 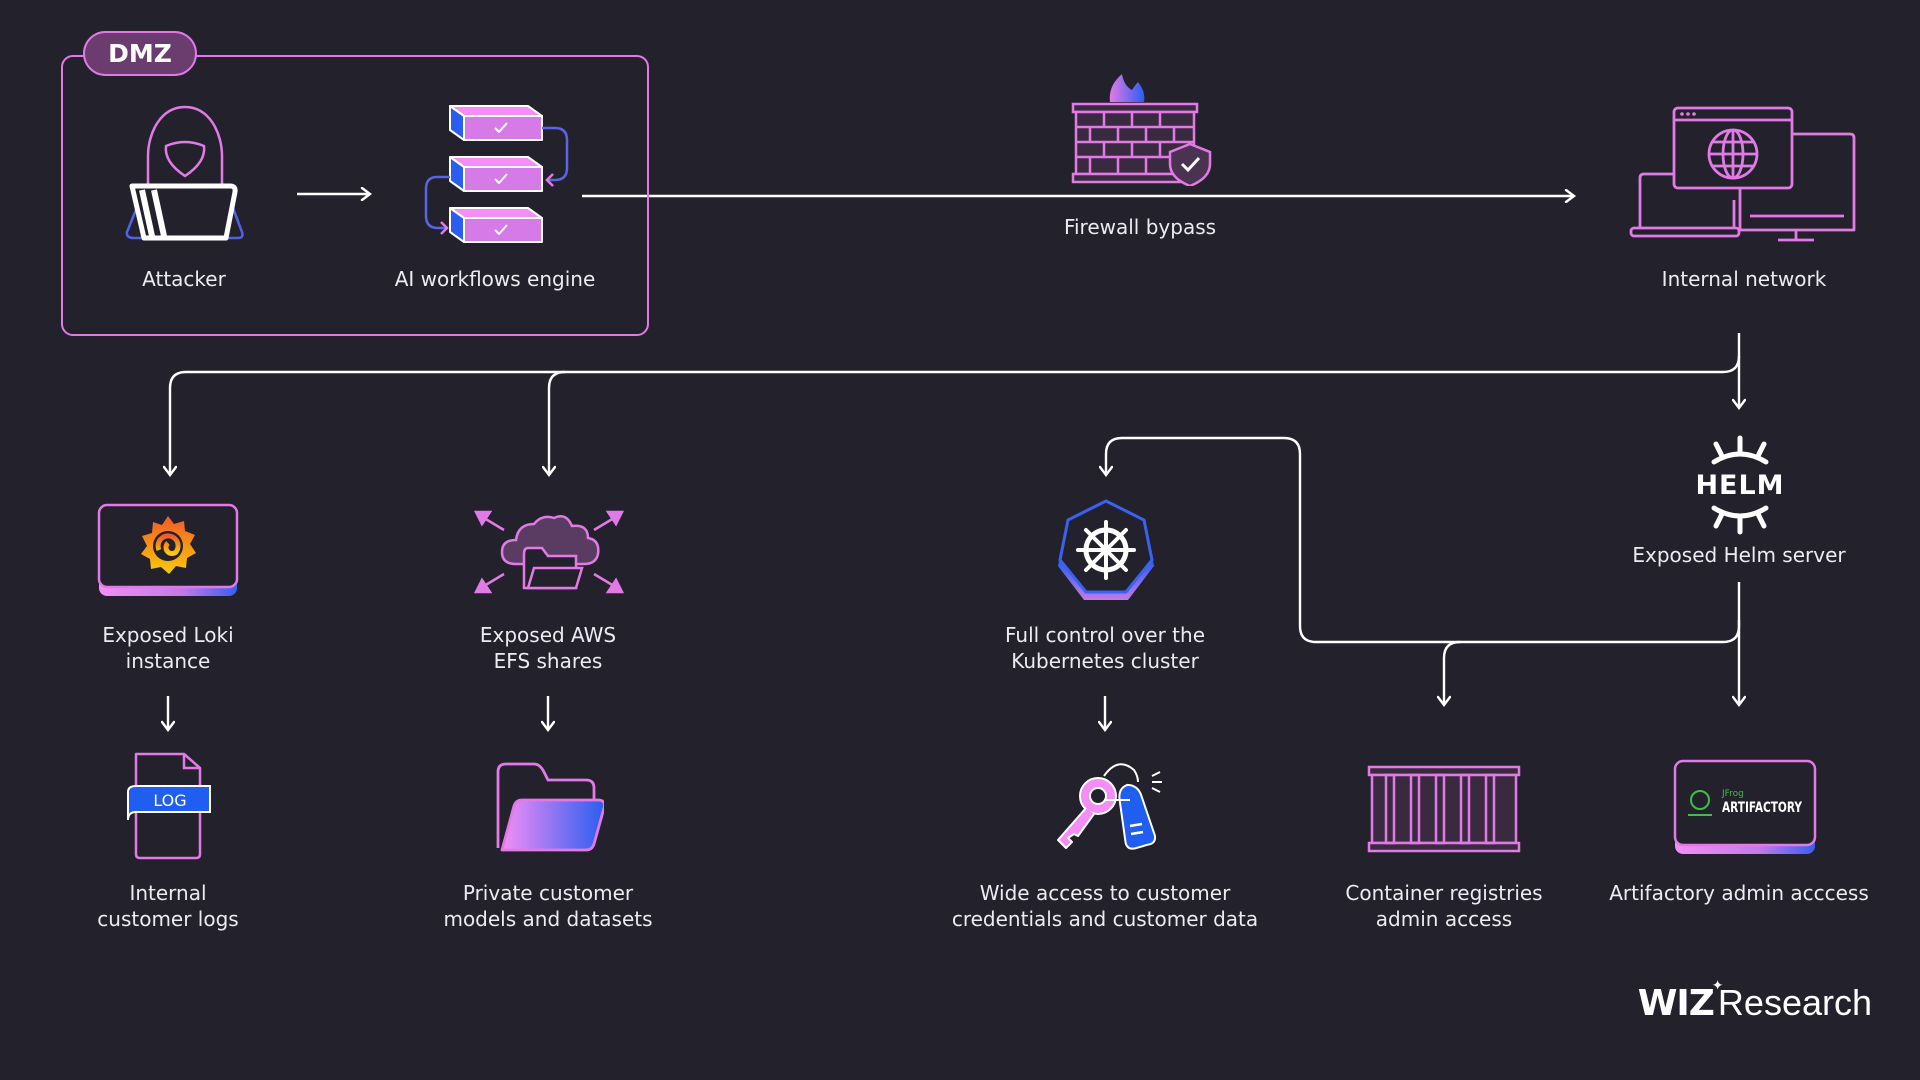 I want to click on helm-wordmark: HELM, so click(x=1739, y=485).